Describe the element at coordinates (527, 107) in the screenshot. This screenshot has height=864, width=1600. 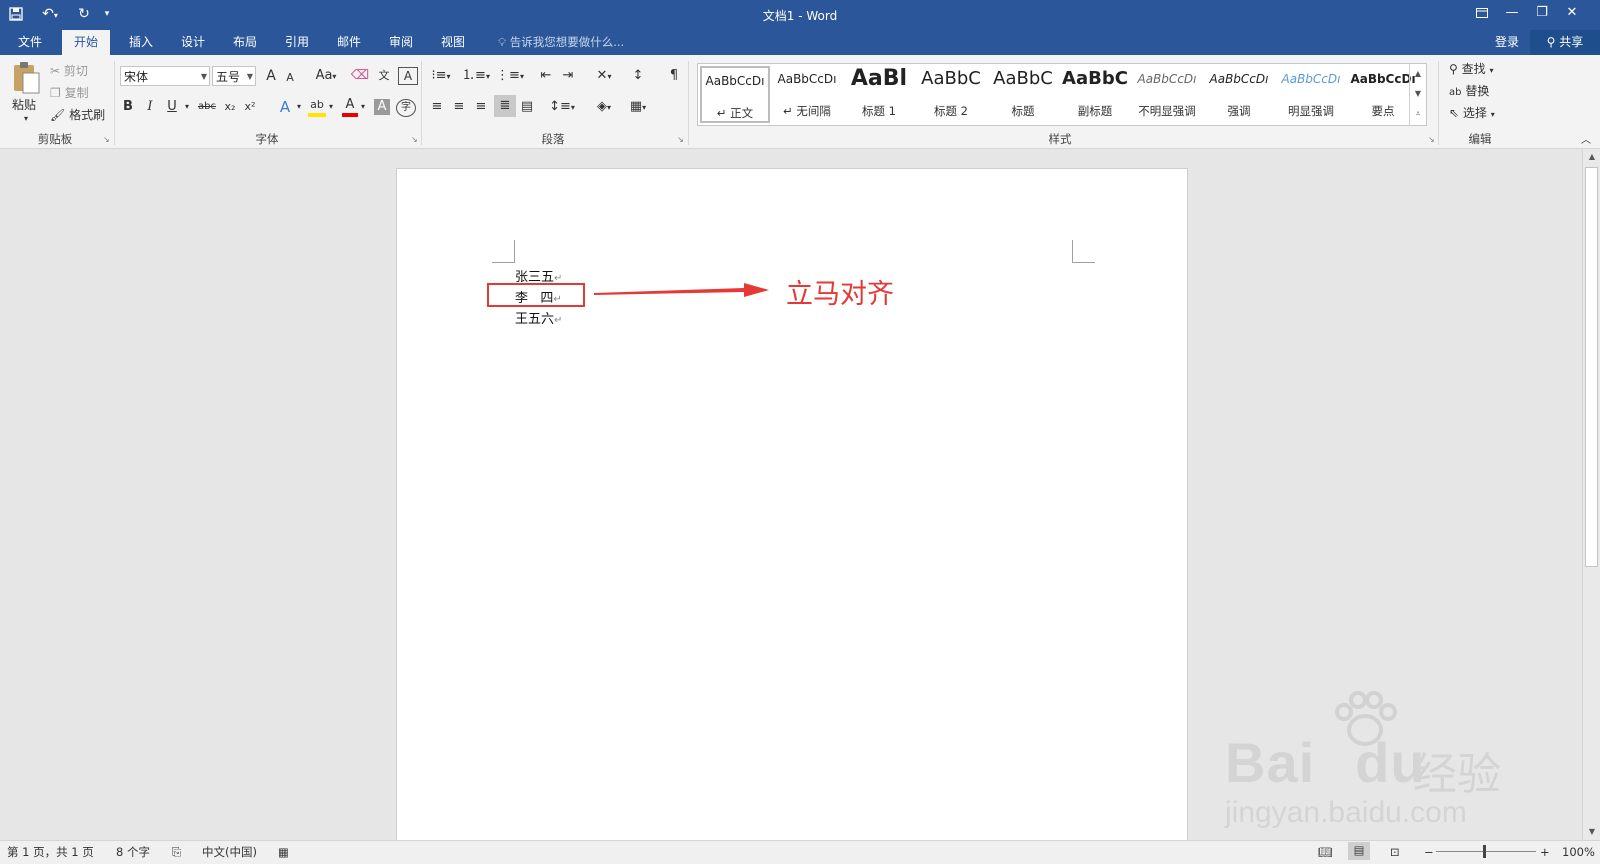
I see `distributed-icon: ▤` at that location.